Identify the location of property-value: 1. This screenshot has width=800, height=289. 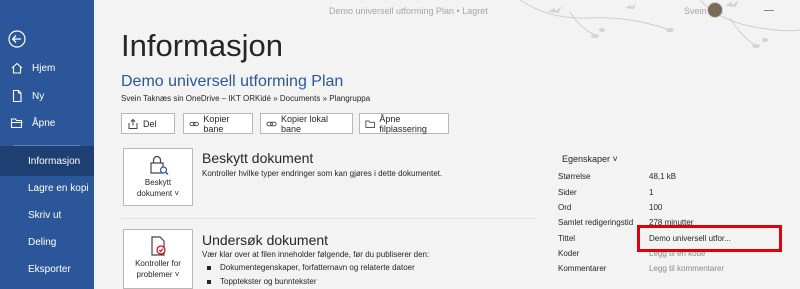
(651, 192).